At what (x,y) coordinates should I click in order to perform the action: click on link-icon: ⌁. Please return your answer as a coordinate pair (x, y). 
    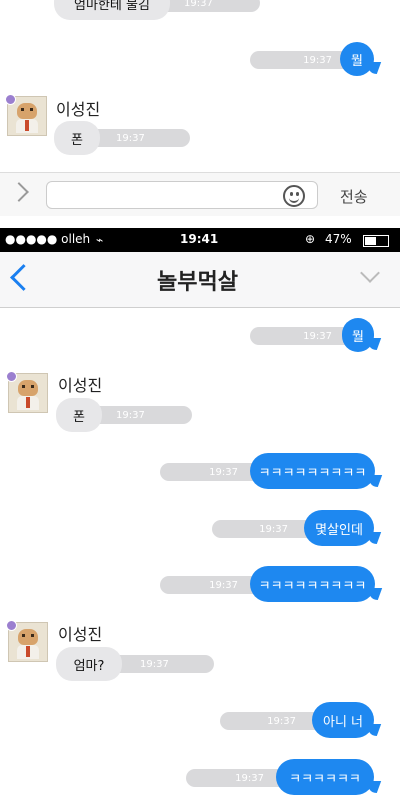
    Looking at the image, I should click on (100, 240).